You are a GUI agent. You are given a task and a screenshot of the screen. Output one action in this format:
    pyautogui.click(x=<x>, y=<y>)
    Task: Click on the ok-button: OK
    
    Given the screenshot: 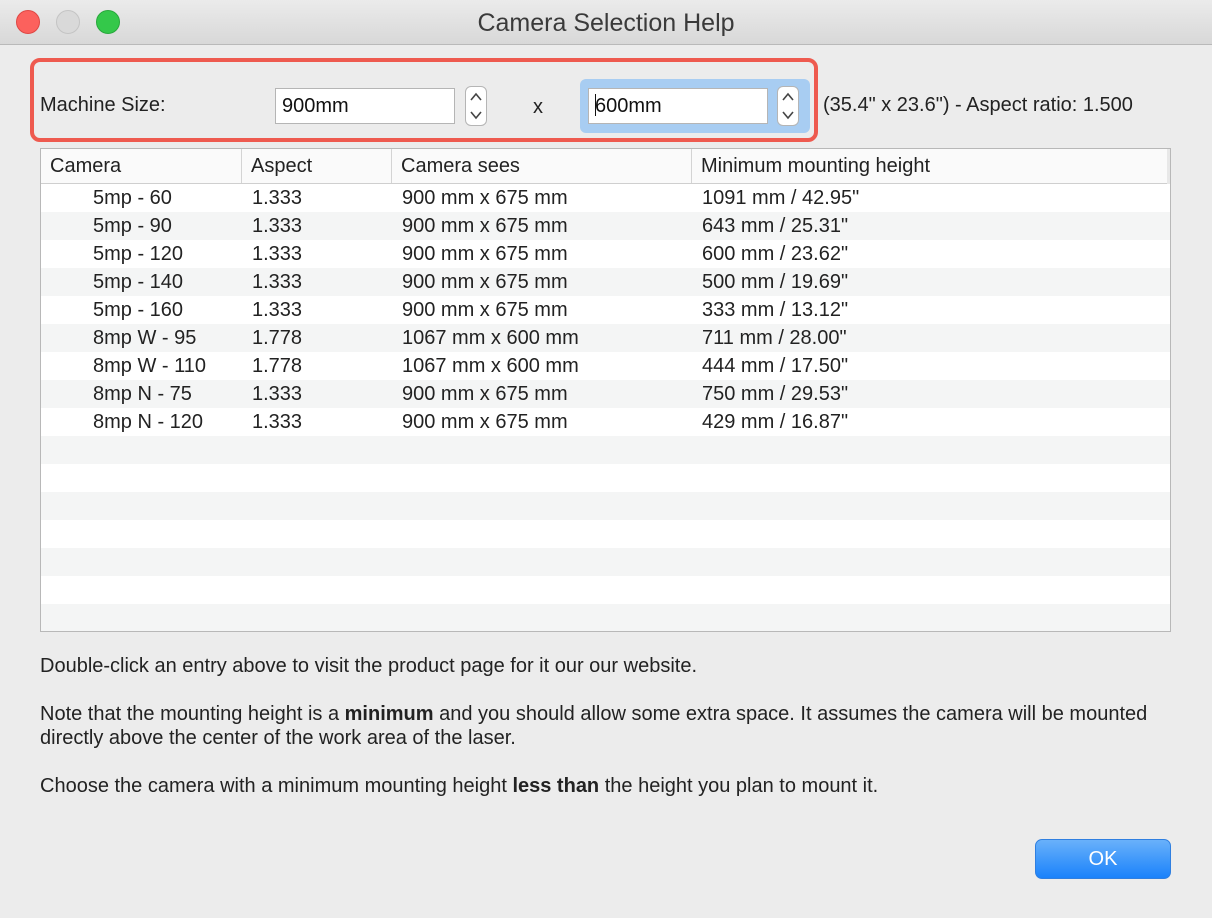 What is the action you would take?
    pyautogui.click(x=1103, y=859)
    